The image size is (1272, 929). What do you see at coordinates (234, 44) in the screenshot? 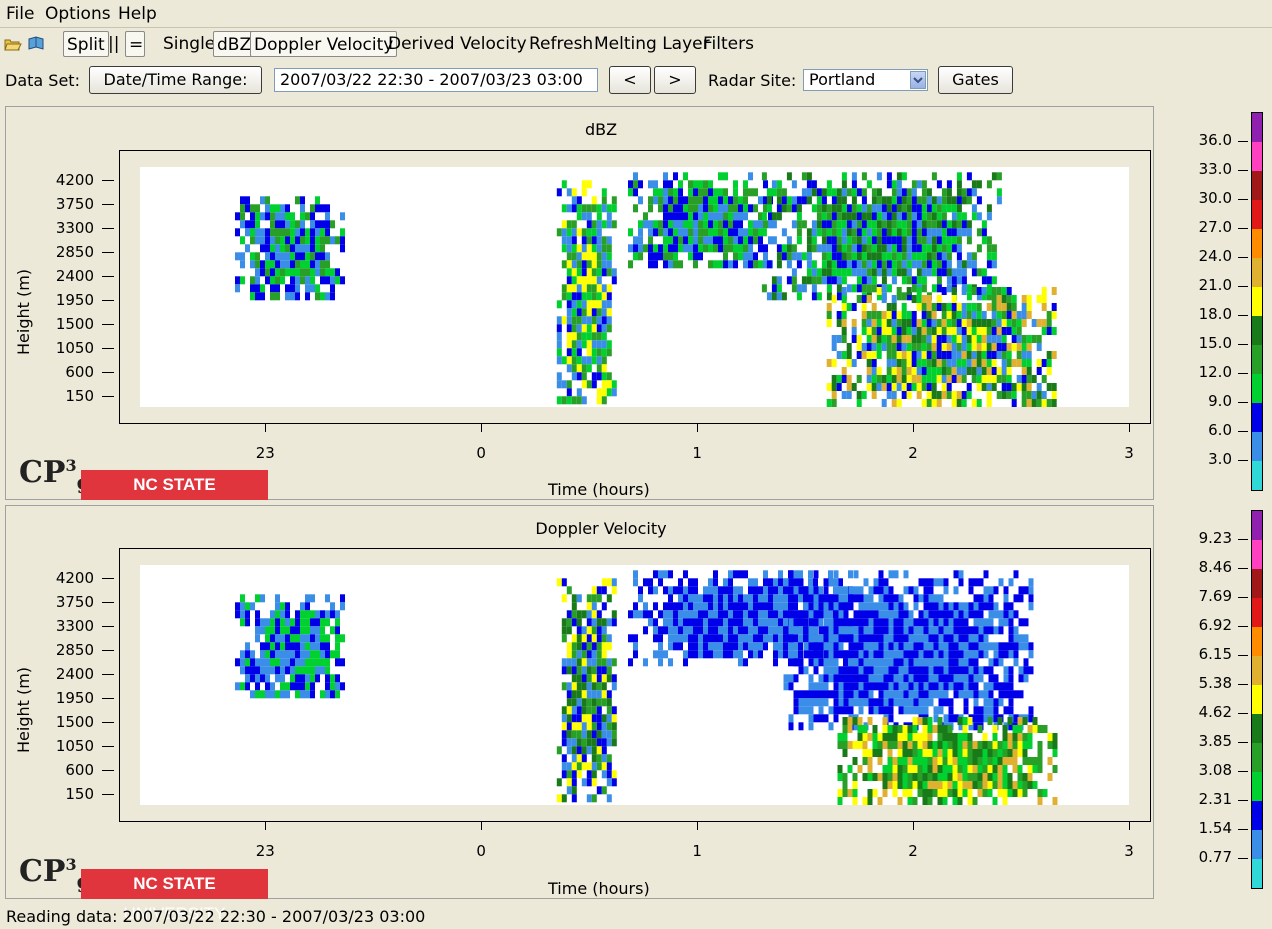
I see `dbz-button: dBZ` at bounding box center [234, 44].